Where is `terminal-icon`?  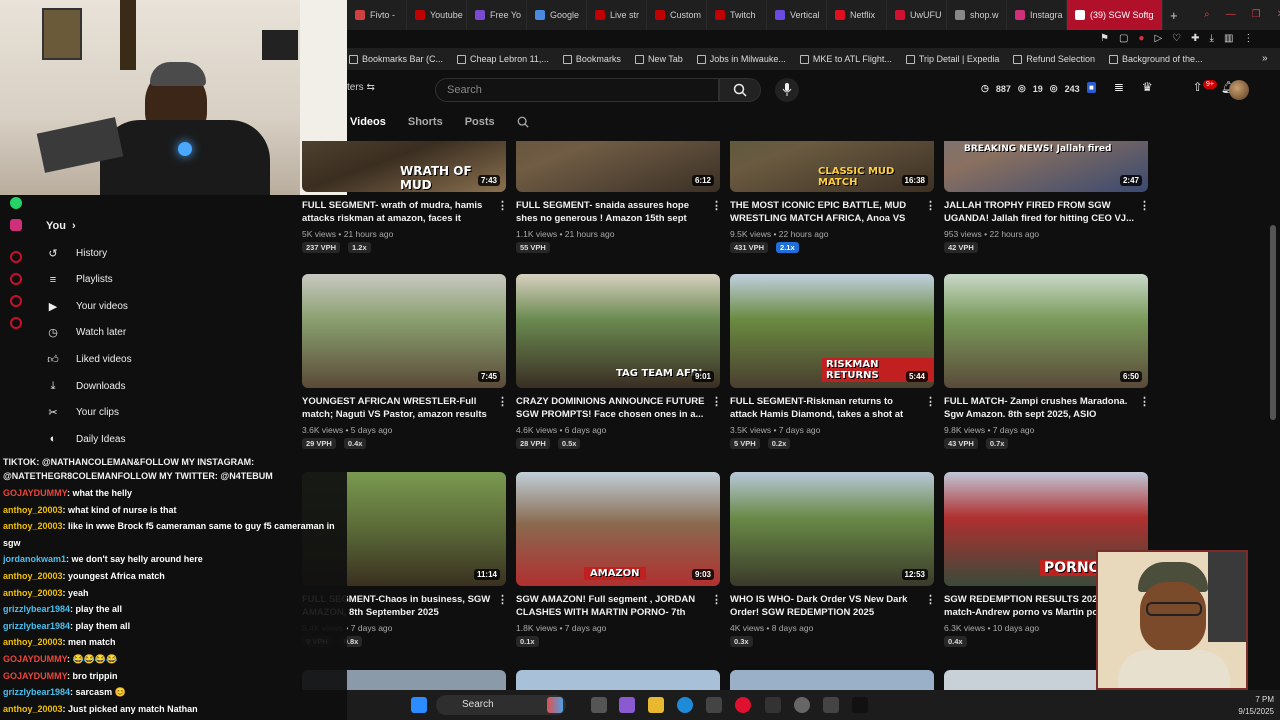 terminal-icon is located at coordinates (773, 705).